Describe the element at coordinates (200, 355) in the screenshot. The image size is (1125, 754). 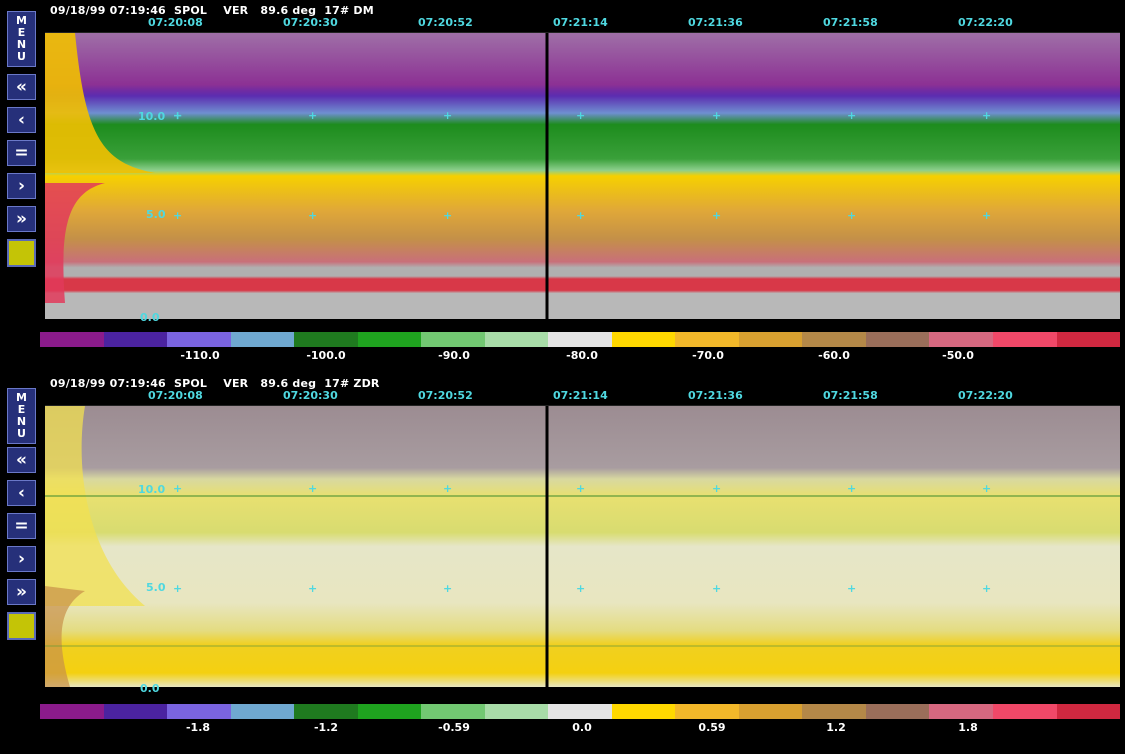
I see `colorbar-label: -110.0` at that location.